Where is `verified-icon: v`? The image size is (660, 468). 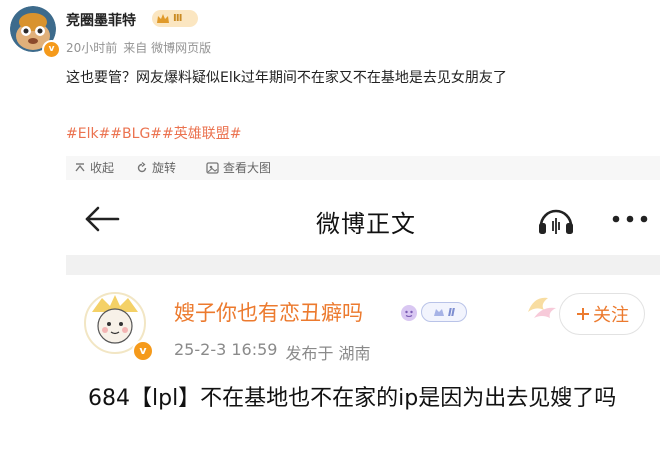 verified-icon: v is located at coordinates (51, 49).